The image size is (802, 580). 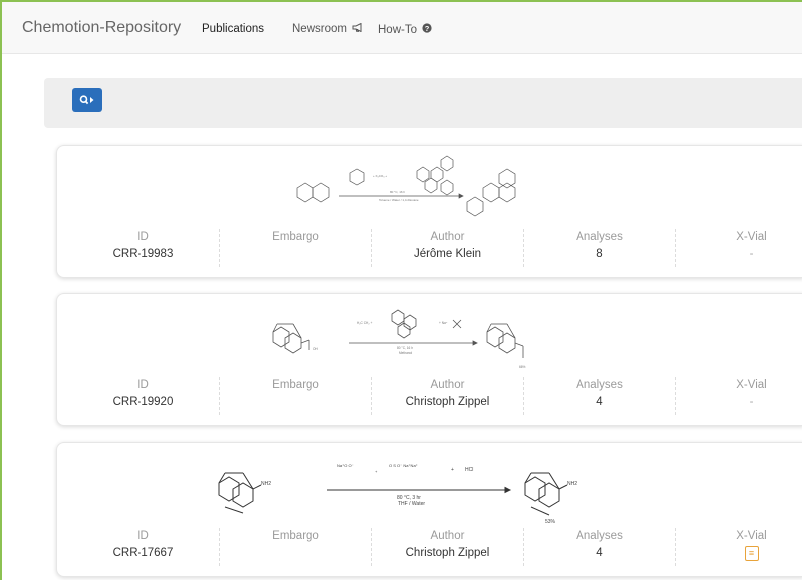 I want to click on question-circle-icon: ?, so click(x=427, y=29).